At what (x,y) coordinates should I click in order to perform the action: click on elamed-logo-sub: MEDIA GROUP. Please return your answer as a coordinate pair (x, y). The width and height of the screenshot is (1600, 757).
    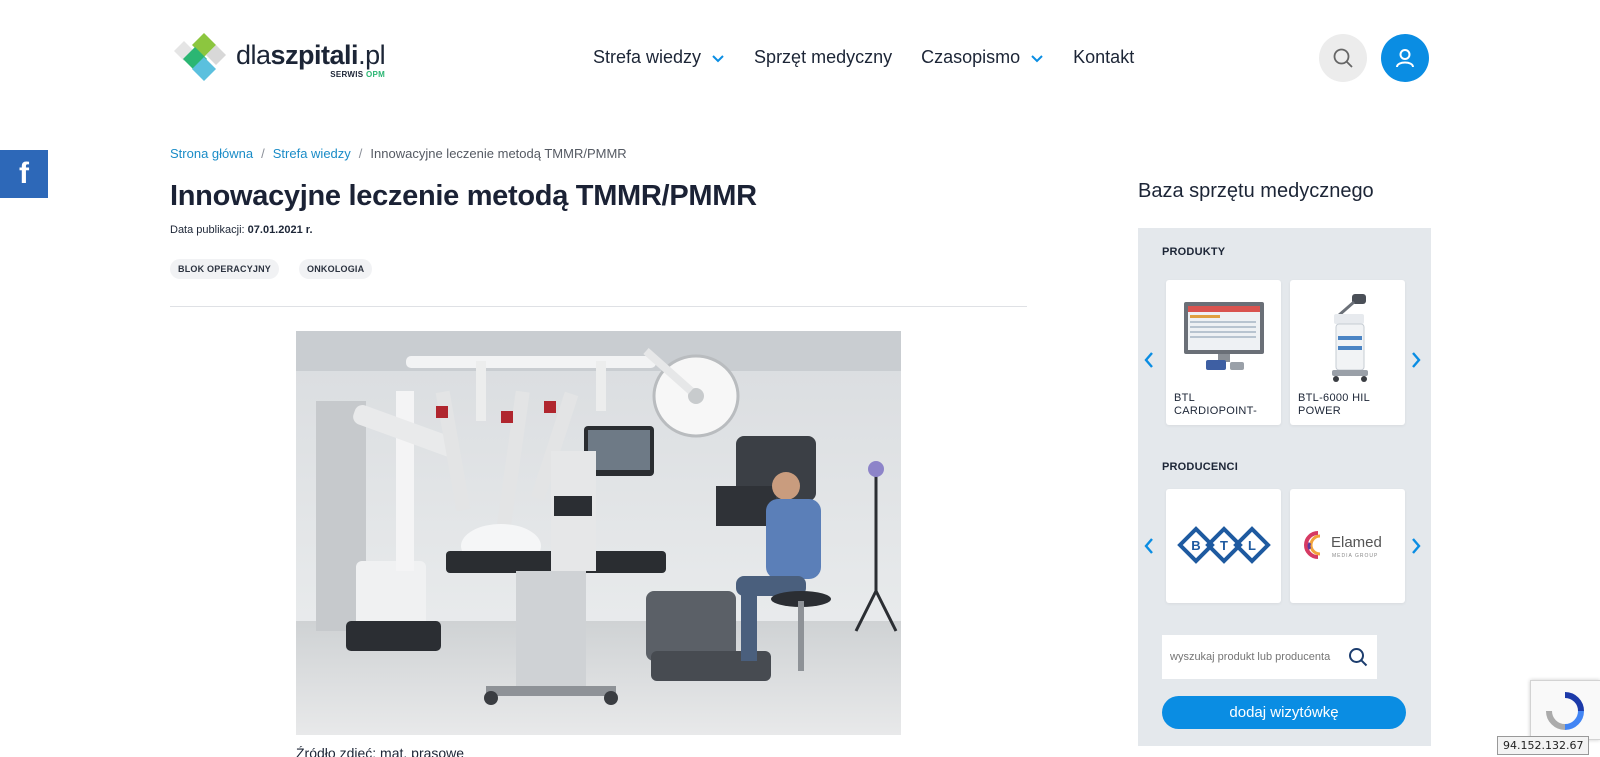
    Looking at the image, I should click on (1355, 556).